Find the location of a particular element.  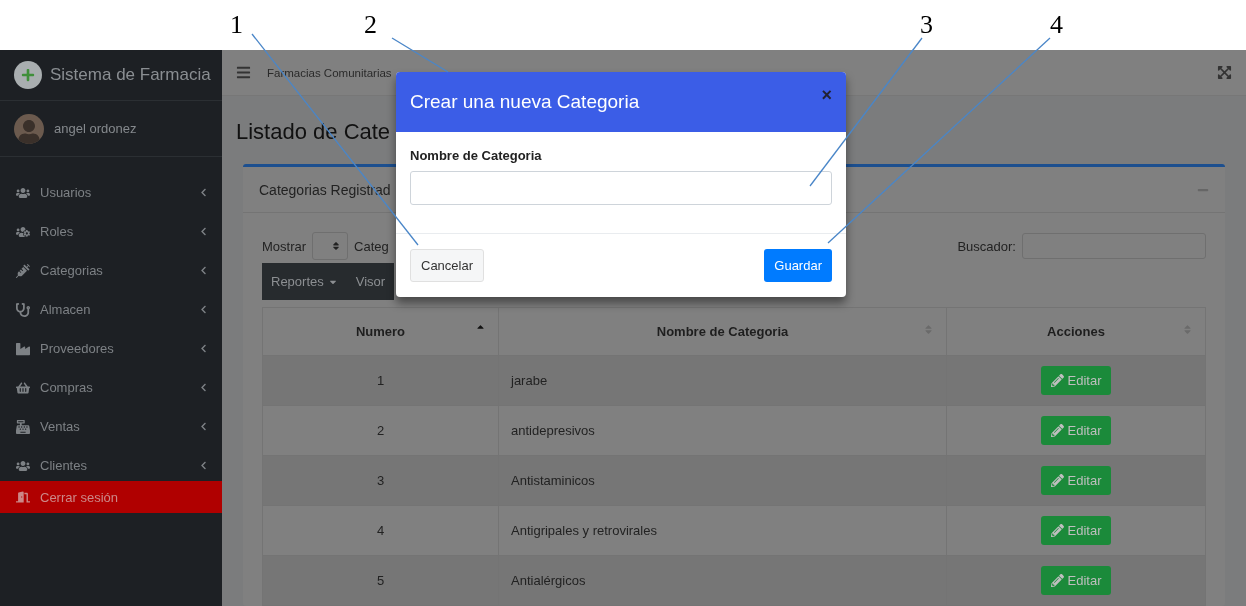

sidebar-item: Proveedores is located at coordinates (111, 348).